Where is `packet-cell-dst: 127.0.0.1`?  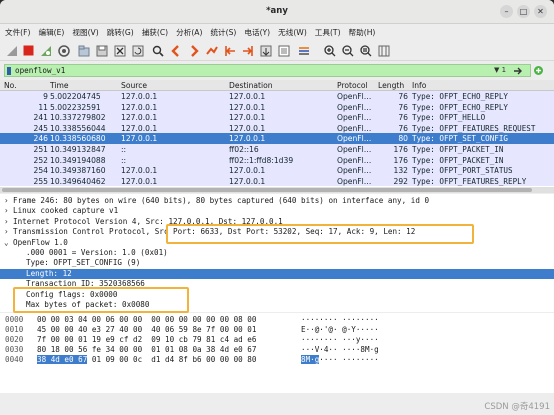
packet-cell-dst: 127.0.0.1 is located at coordinates (247, 139).